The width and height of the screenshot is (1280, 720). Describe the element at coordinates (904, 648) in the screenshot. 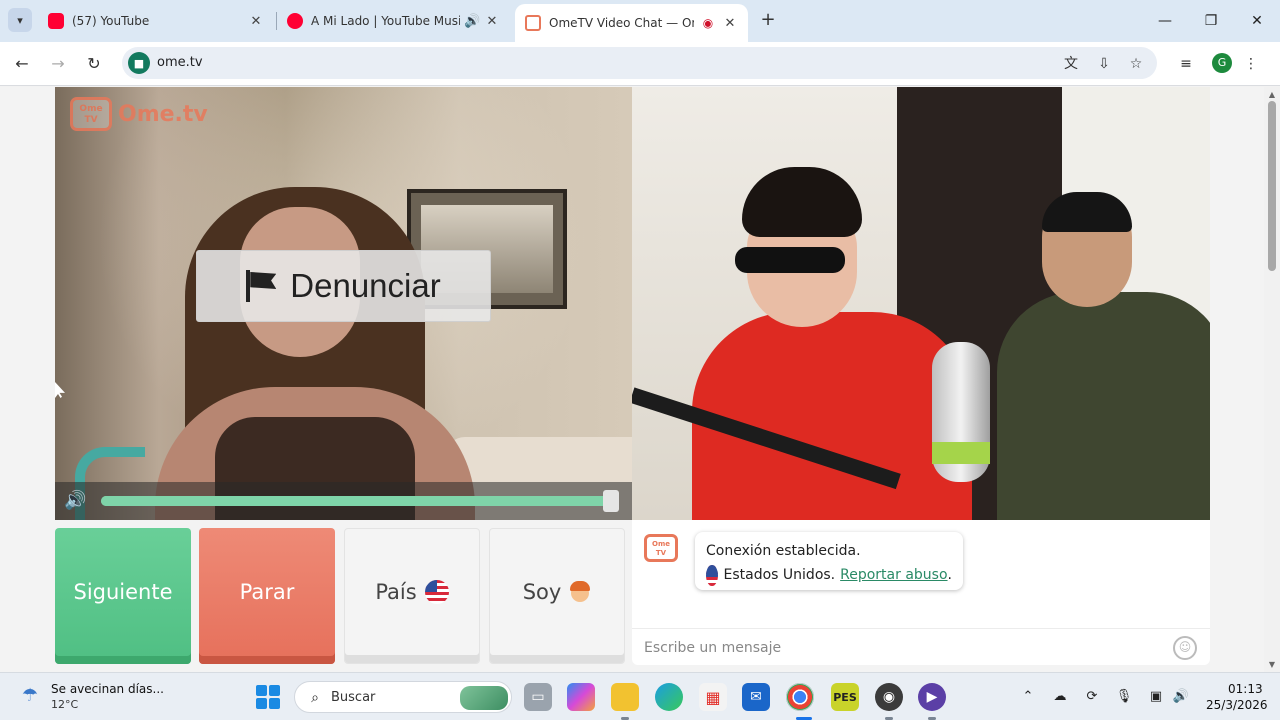

I see `message-input` at that location.